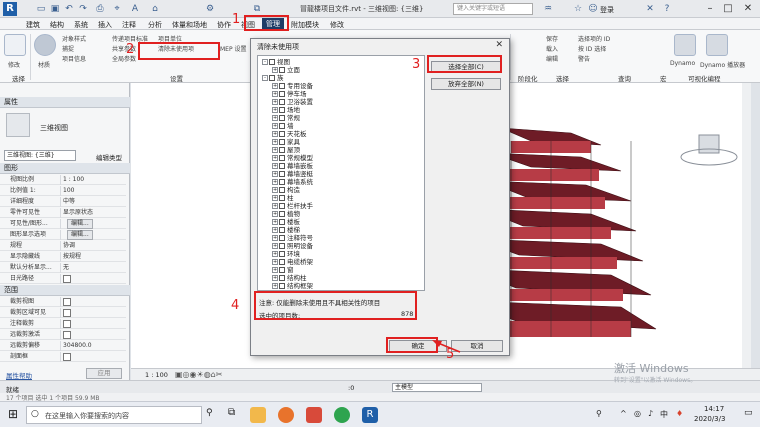  Describe the element at coordinates (92, 257) in the screenshot. I see `property-value: 按规程` at that location.